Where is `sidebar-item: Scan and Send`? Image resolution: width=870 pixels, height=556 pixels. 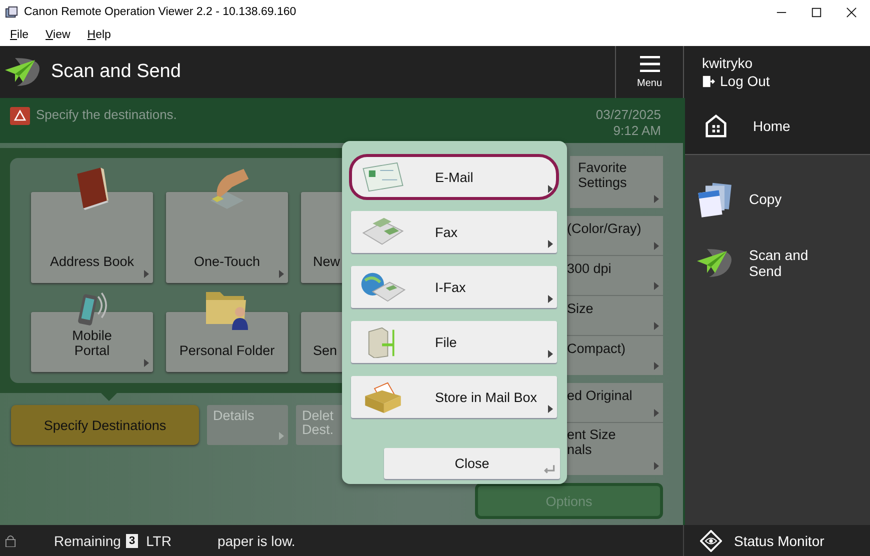
sidebar-item: Scan and Send is located at coordinates (777, 263).